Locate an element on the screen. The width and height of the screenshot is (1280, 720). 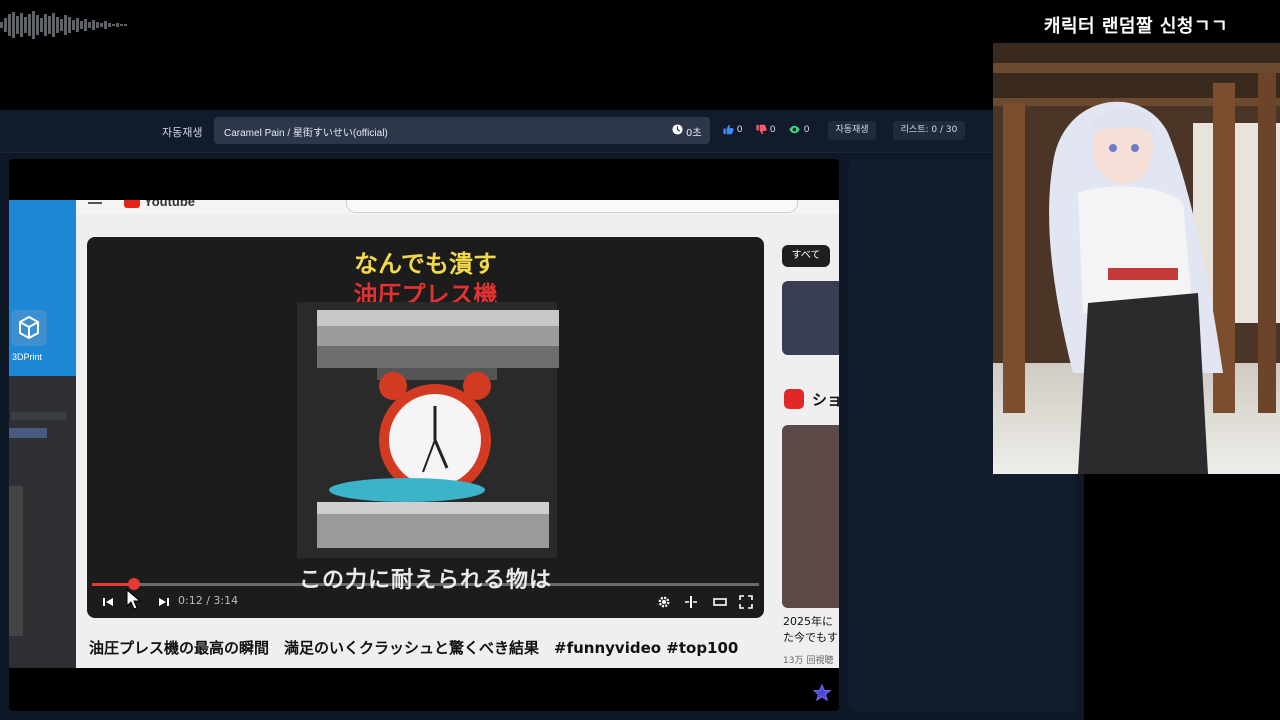
next-icon is located at coordinates (164, 602).